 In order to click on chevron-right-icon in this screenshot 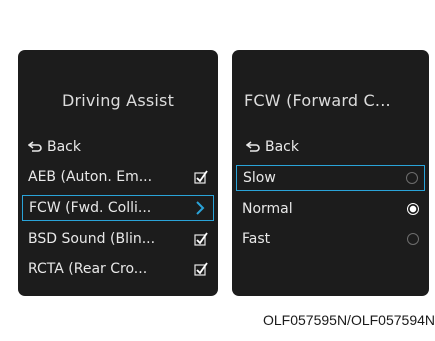, I will do `click(200, 208)`.